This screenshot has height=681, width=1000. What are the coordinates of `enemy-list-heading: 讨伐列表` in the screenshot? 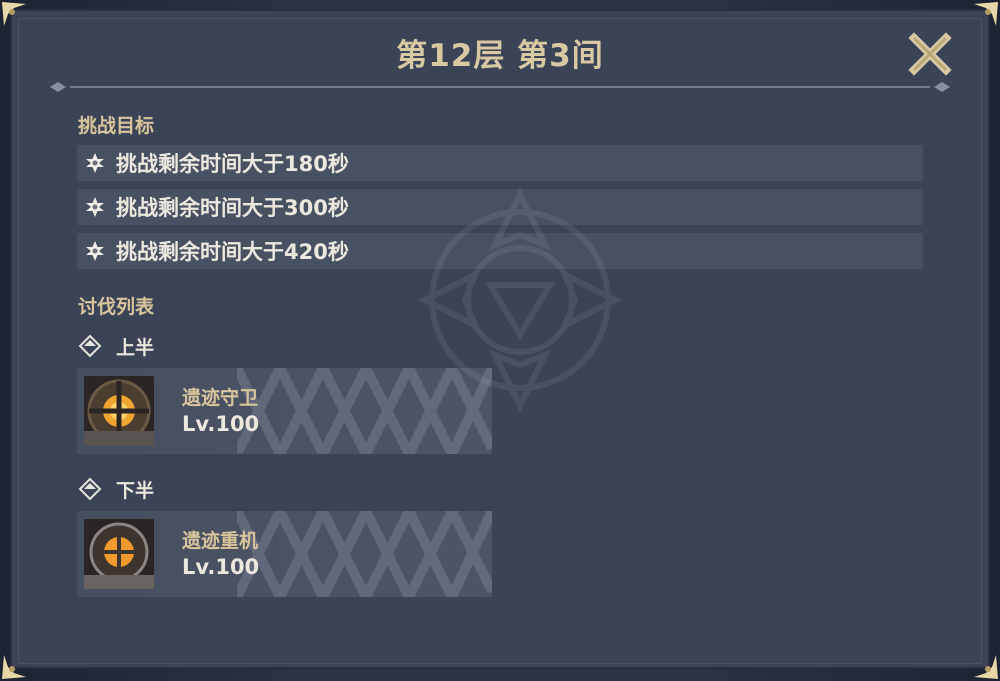 It's located at (116, 307).